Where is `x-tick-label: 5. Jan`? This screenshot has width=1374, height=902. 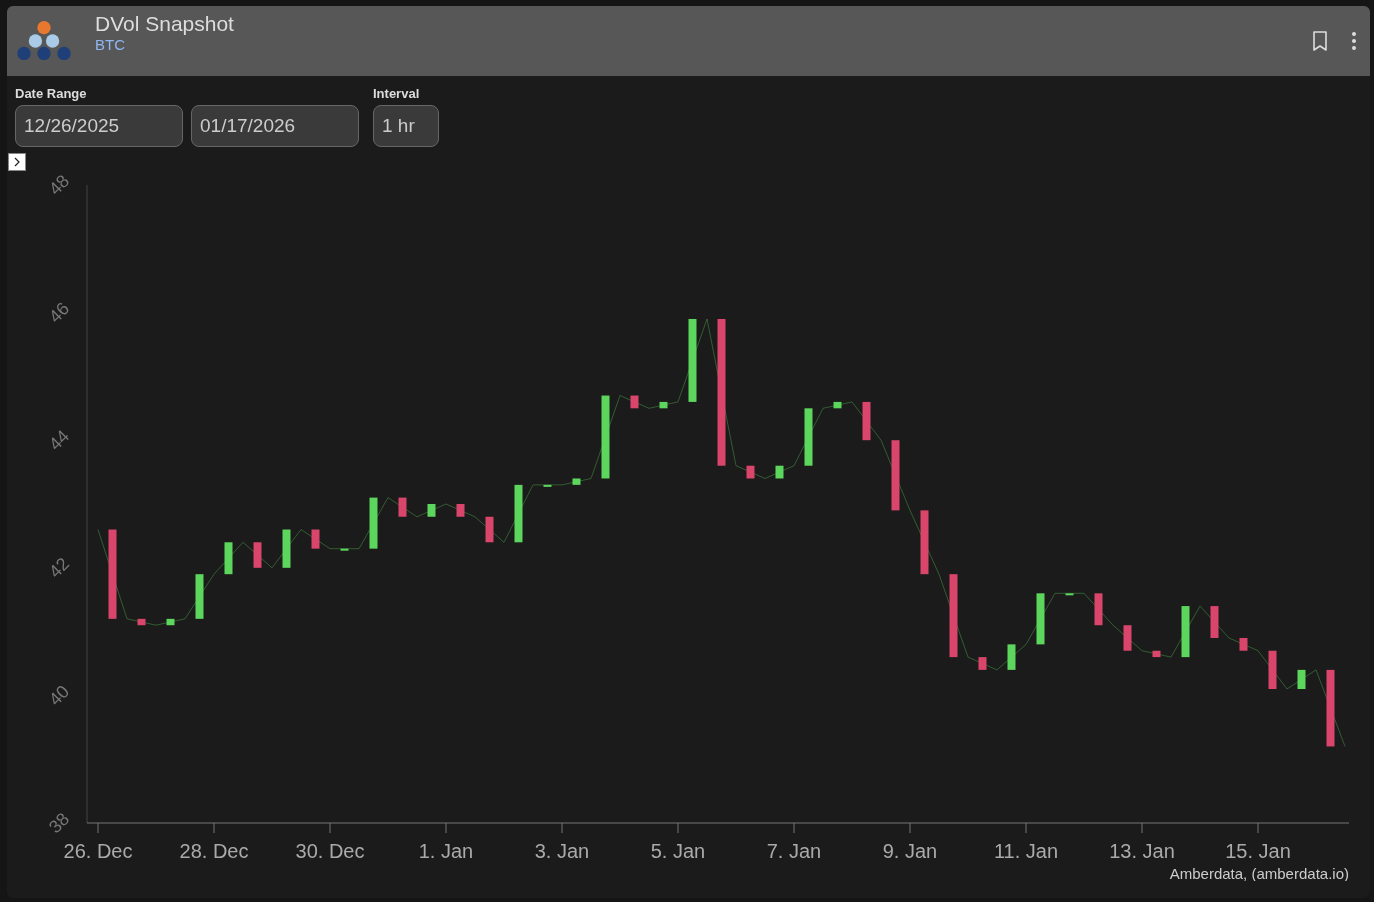
x-tick-label: 5. Jan is located at coordinates (678, 851).